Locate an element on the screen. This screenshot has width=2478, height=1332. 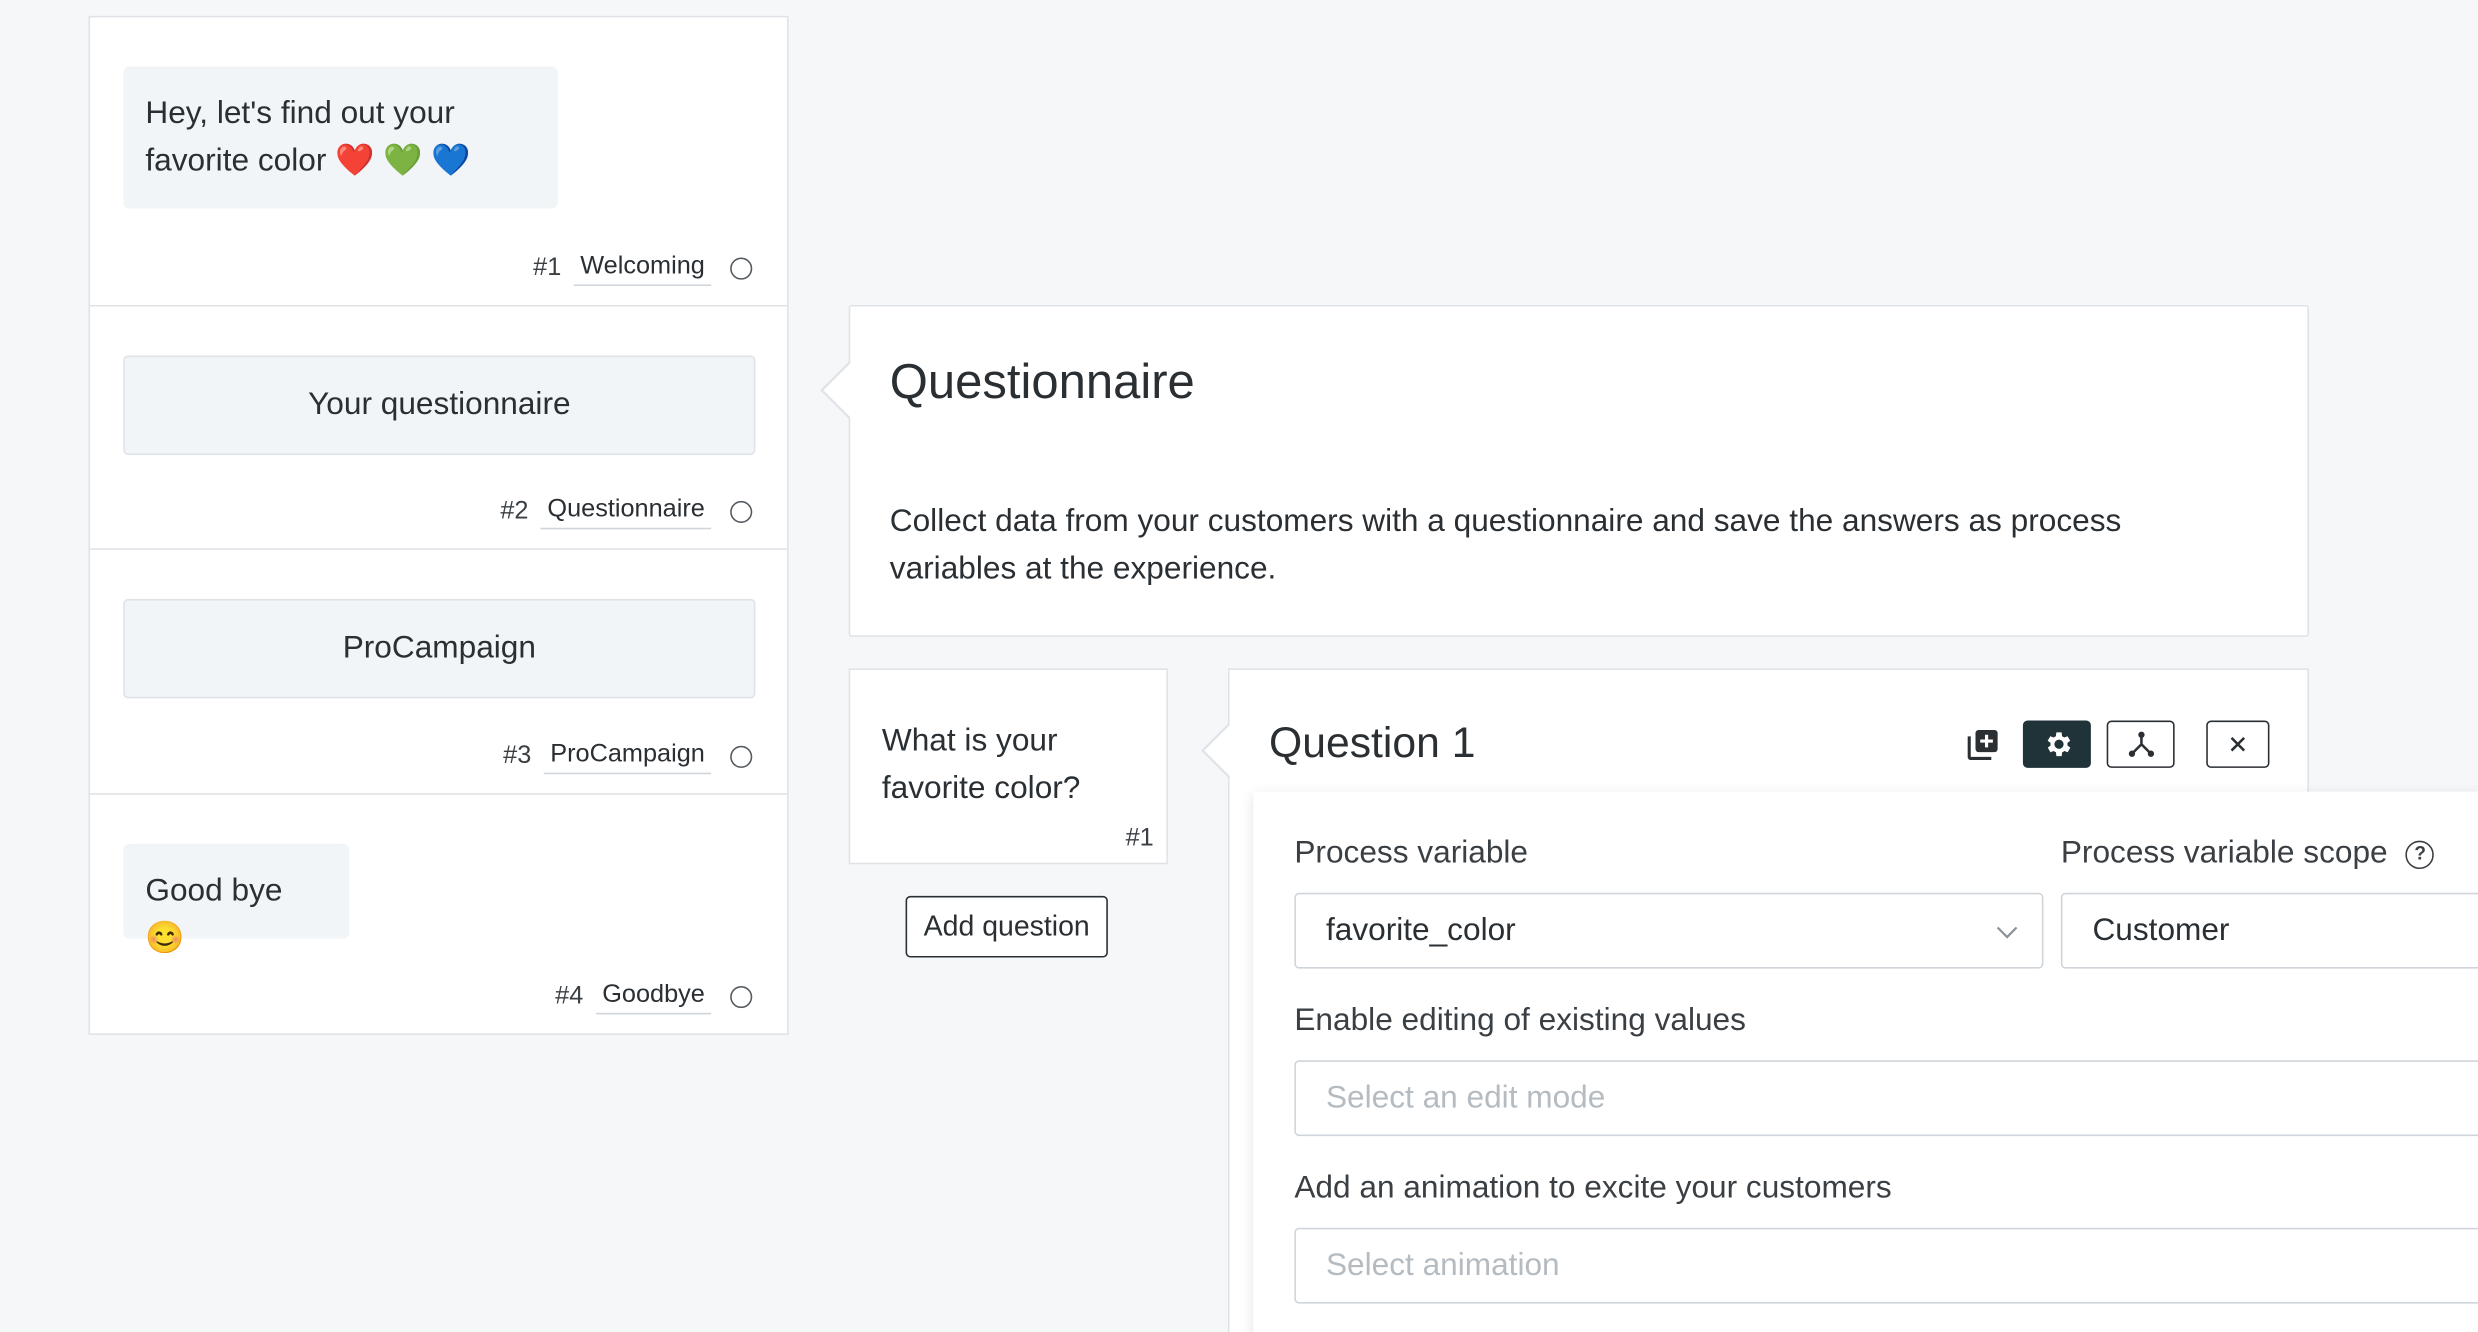
questionnaire-block: Your questionnaire is located at coordinates (439, 405).